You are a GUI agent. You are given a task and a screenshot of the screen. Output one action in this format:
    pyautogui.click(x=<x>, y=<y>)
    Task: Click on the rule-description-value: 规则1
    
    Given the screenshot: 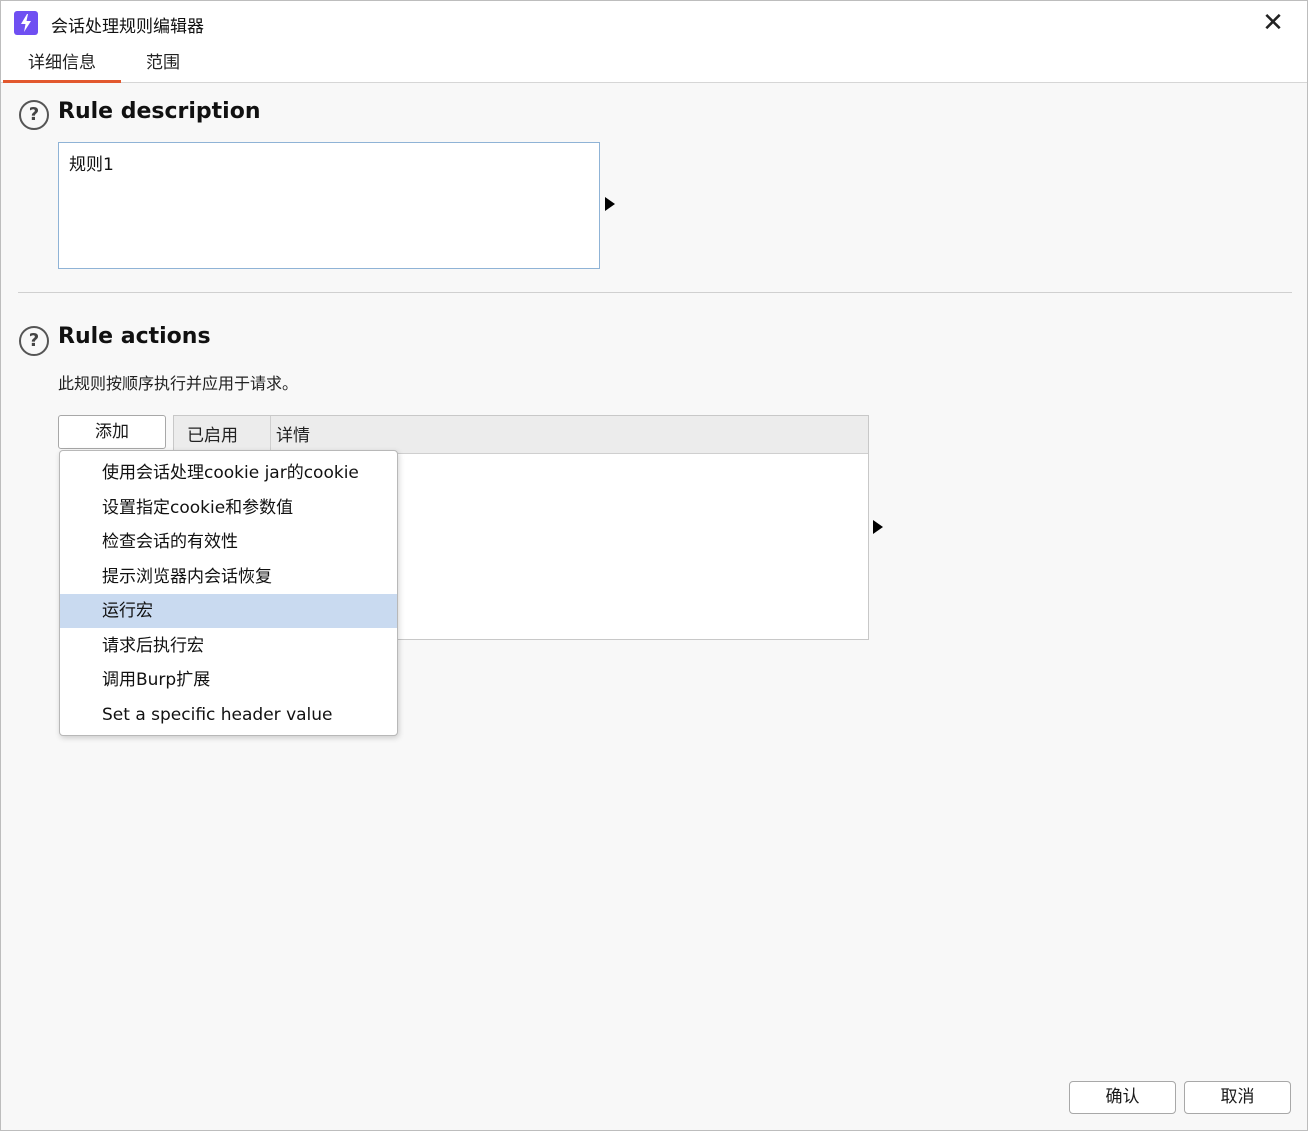 What is the action you would take?
    pyautogui.click(x=91, y=165)
    